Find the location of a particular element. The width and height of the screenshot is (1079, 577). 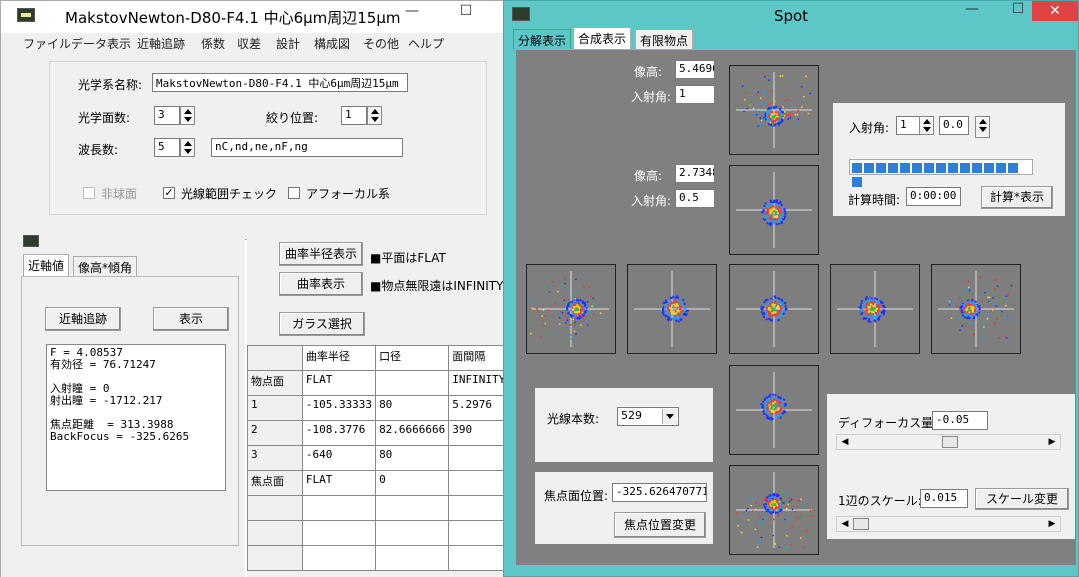

defocus-input: -0.05 is located at coordinates (960, 420).